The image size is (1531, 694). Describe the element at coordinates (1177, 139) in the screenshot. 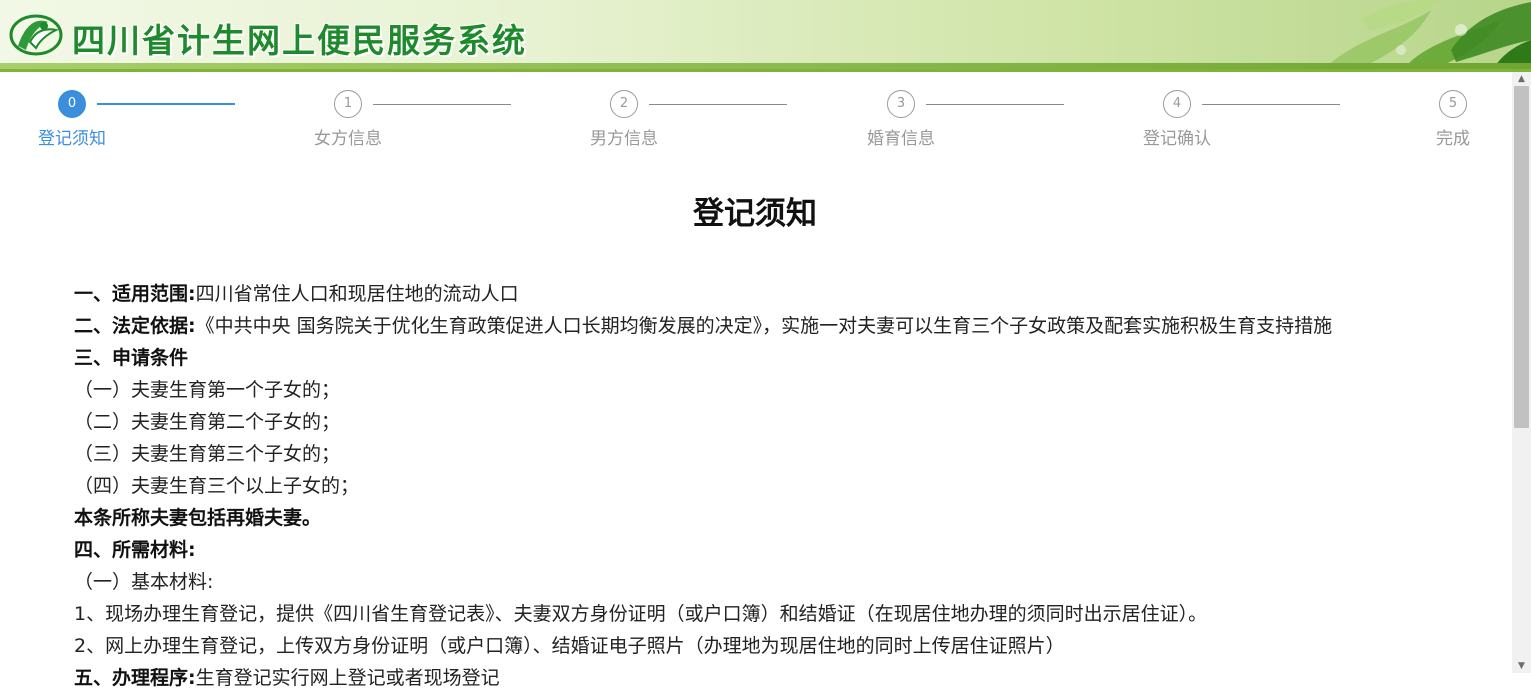

I see `step-label: 登记确认` at that location.